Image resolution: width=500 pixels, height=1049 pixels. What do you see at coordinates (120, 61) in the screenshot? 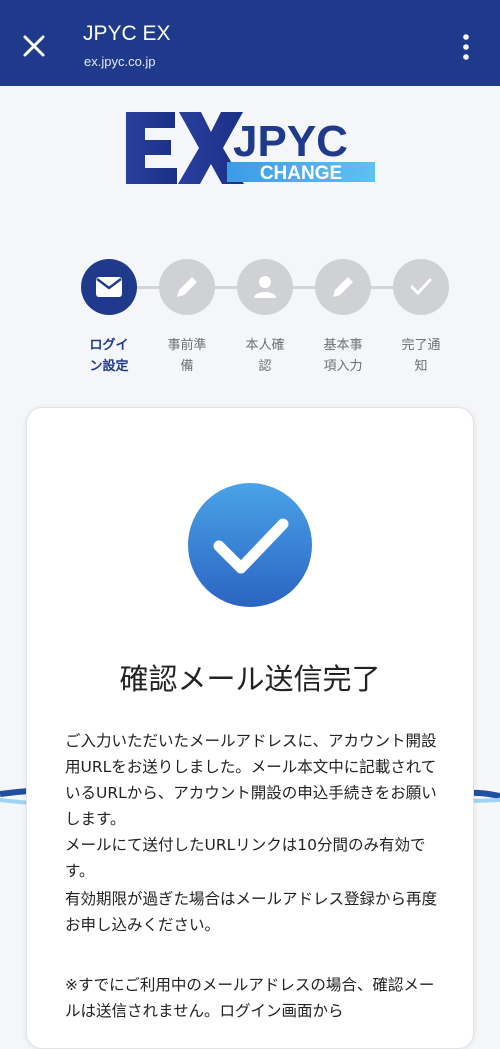
I see `app-url: ex.jpyc.co.jp` at bounding box center [120, 61].